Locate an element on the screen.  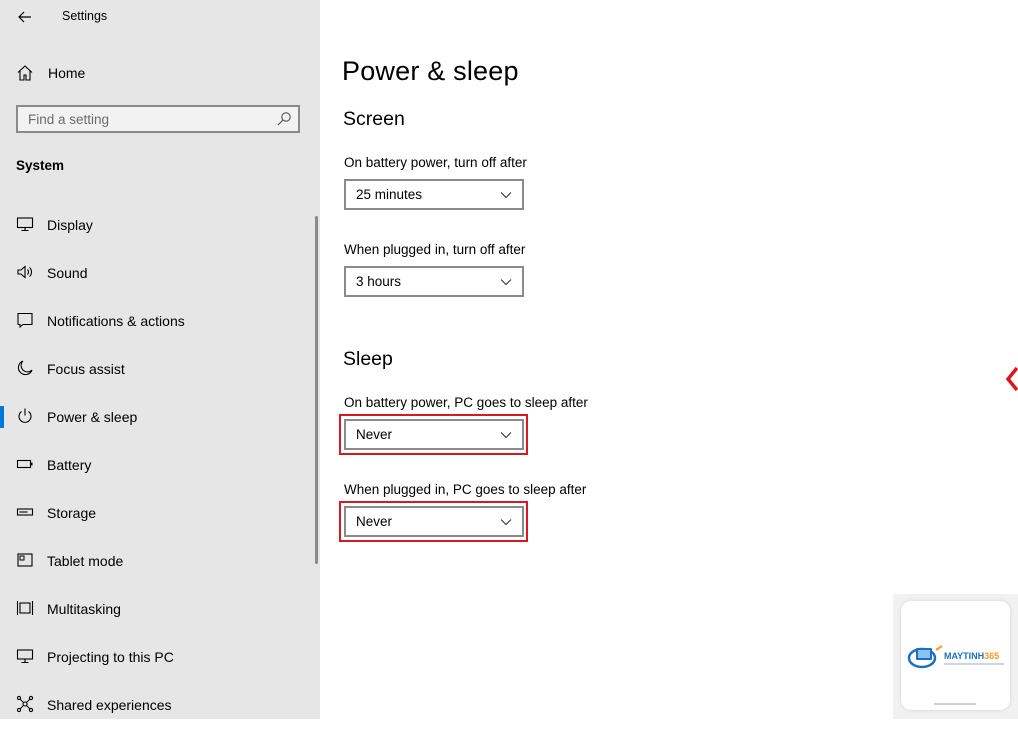
search-icon is located at coordinates (284, 119).